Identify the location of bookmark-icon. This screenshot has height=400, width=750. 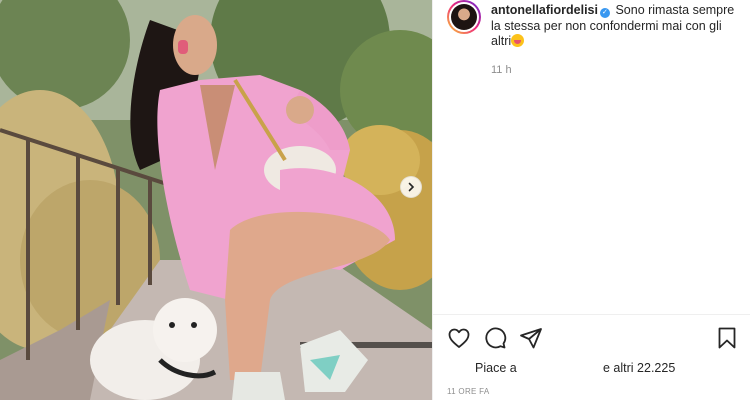
(727, 338).